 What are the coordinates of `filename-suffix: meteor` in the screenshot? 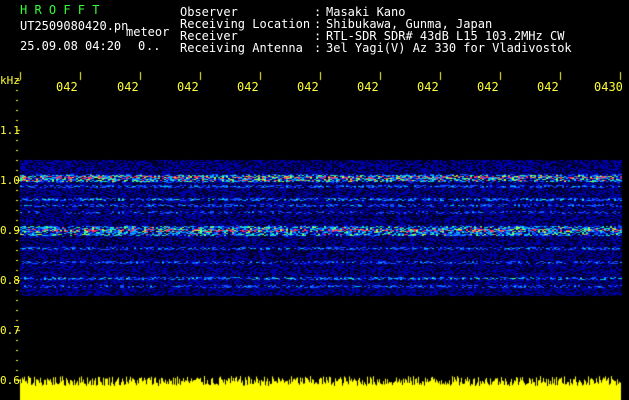 It's located at (148, 32).